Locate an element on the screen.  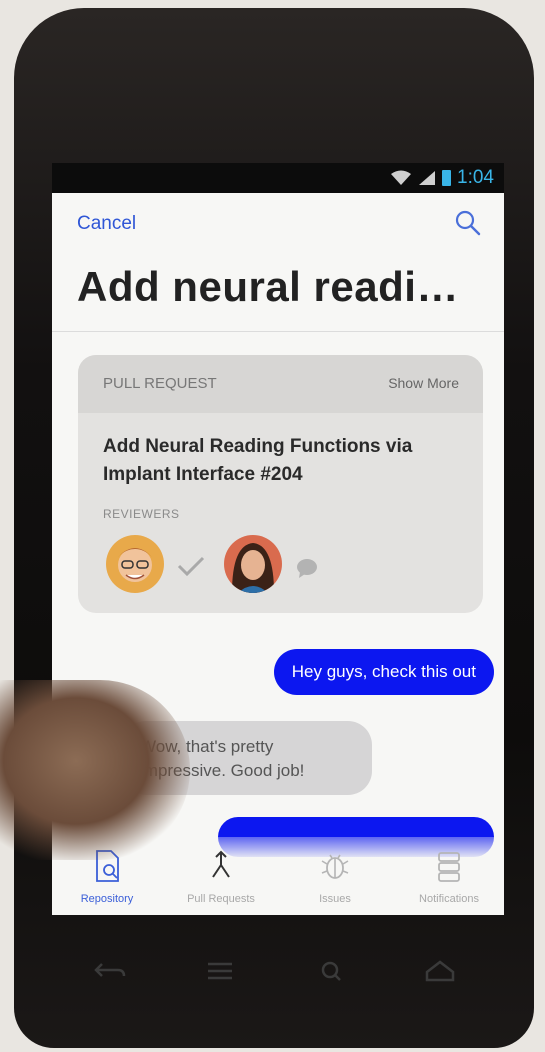
status-time: 1:04 is located at coordinates (475, 177).